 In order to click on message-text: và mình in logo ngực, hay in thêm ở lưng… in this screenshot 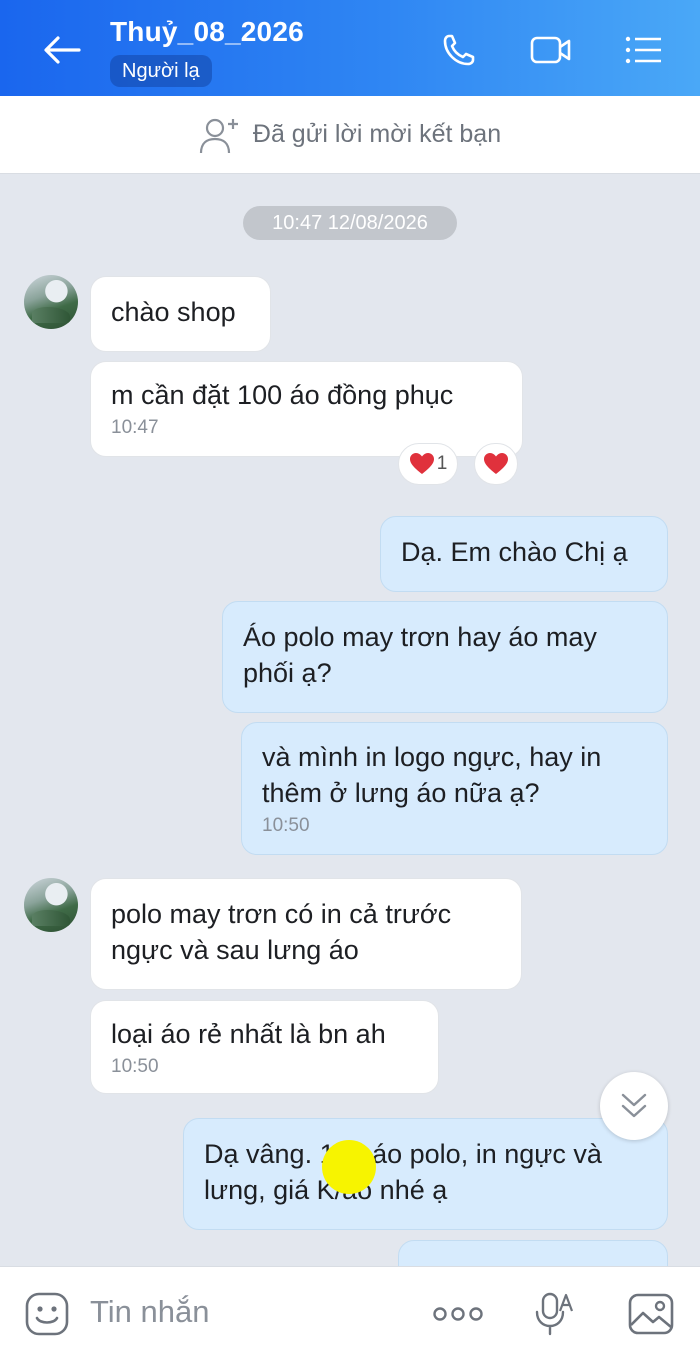, I will do `click(432, 775)`.